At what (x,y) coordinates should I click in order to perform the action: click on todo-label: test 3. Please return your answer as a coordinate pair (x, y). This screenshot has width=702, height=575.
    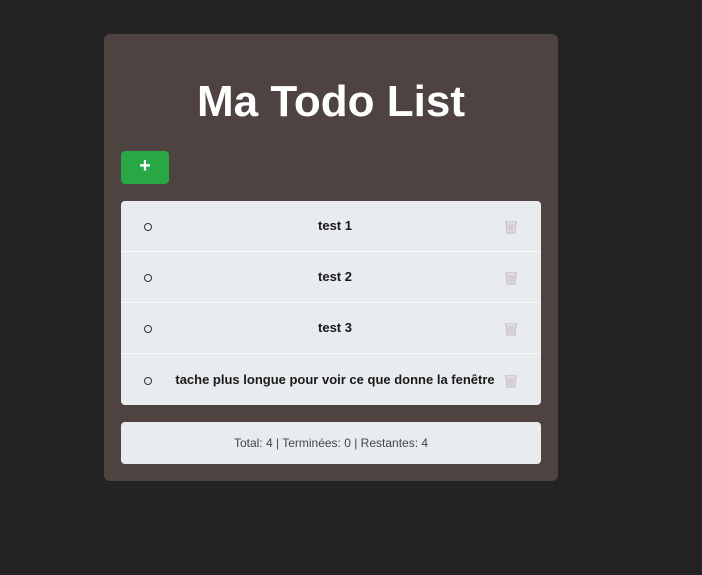
    Looking at the image, I should click on (335, 327).